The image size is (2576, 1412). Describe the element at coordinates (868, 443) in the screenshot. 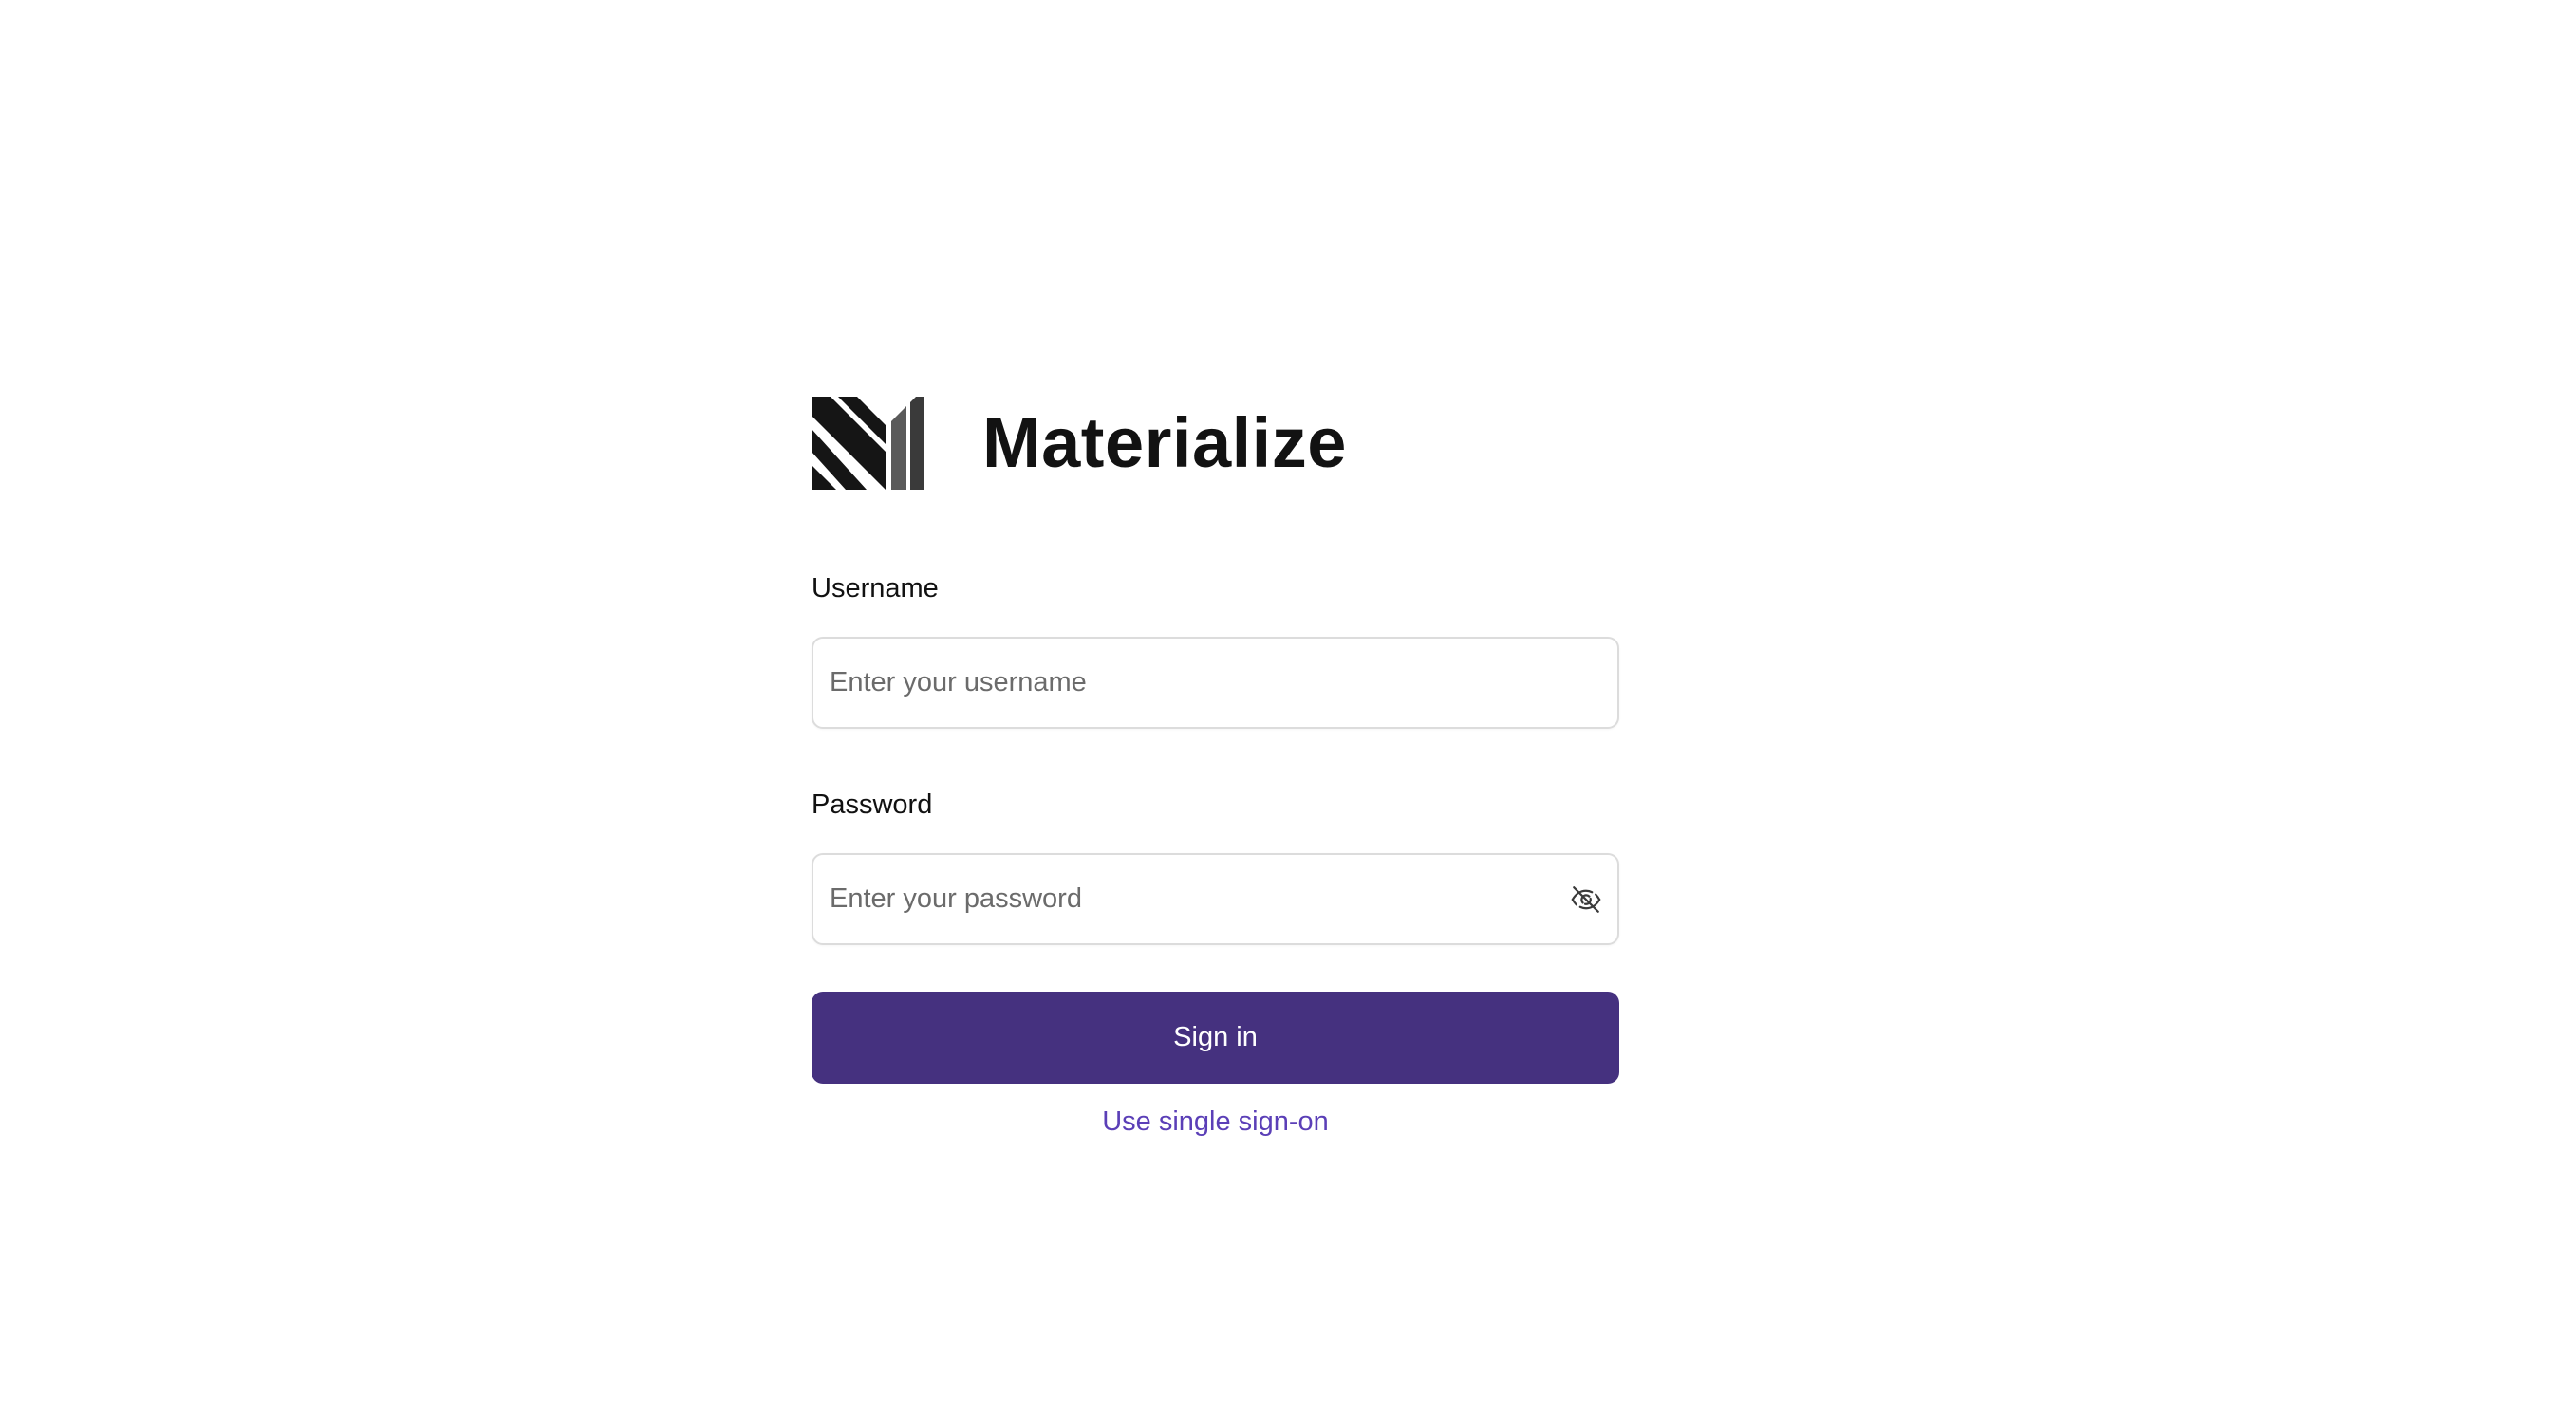

I see `materialize-logo-icon` at that location.